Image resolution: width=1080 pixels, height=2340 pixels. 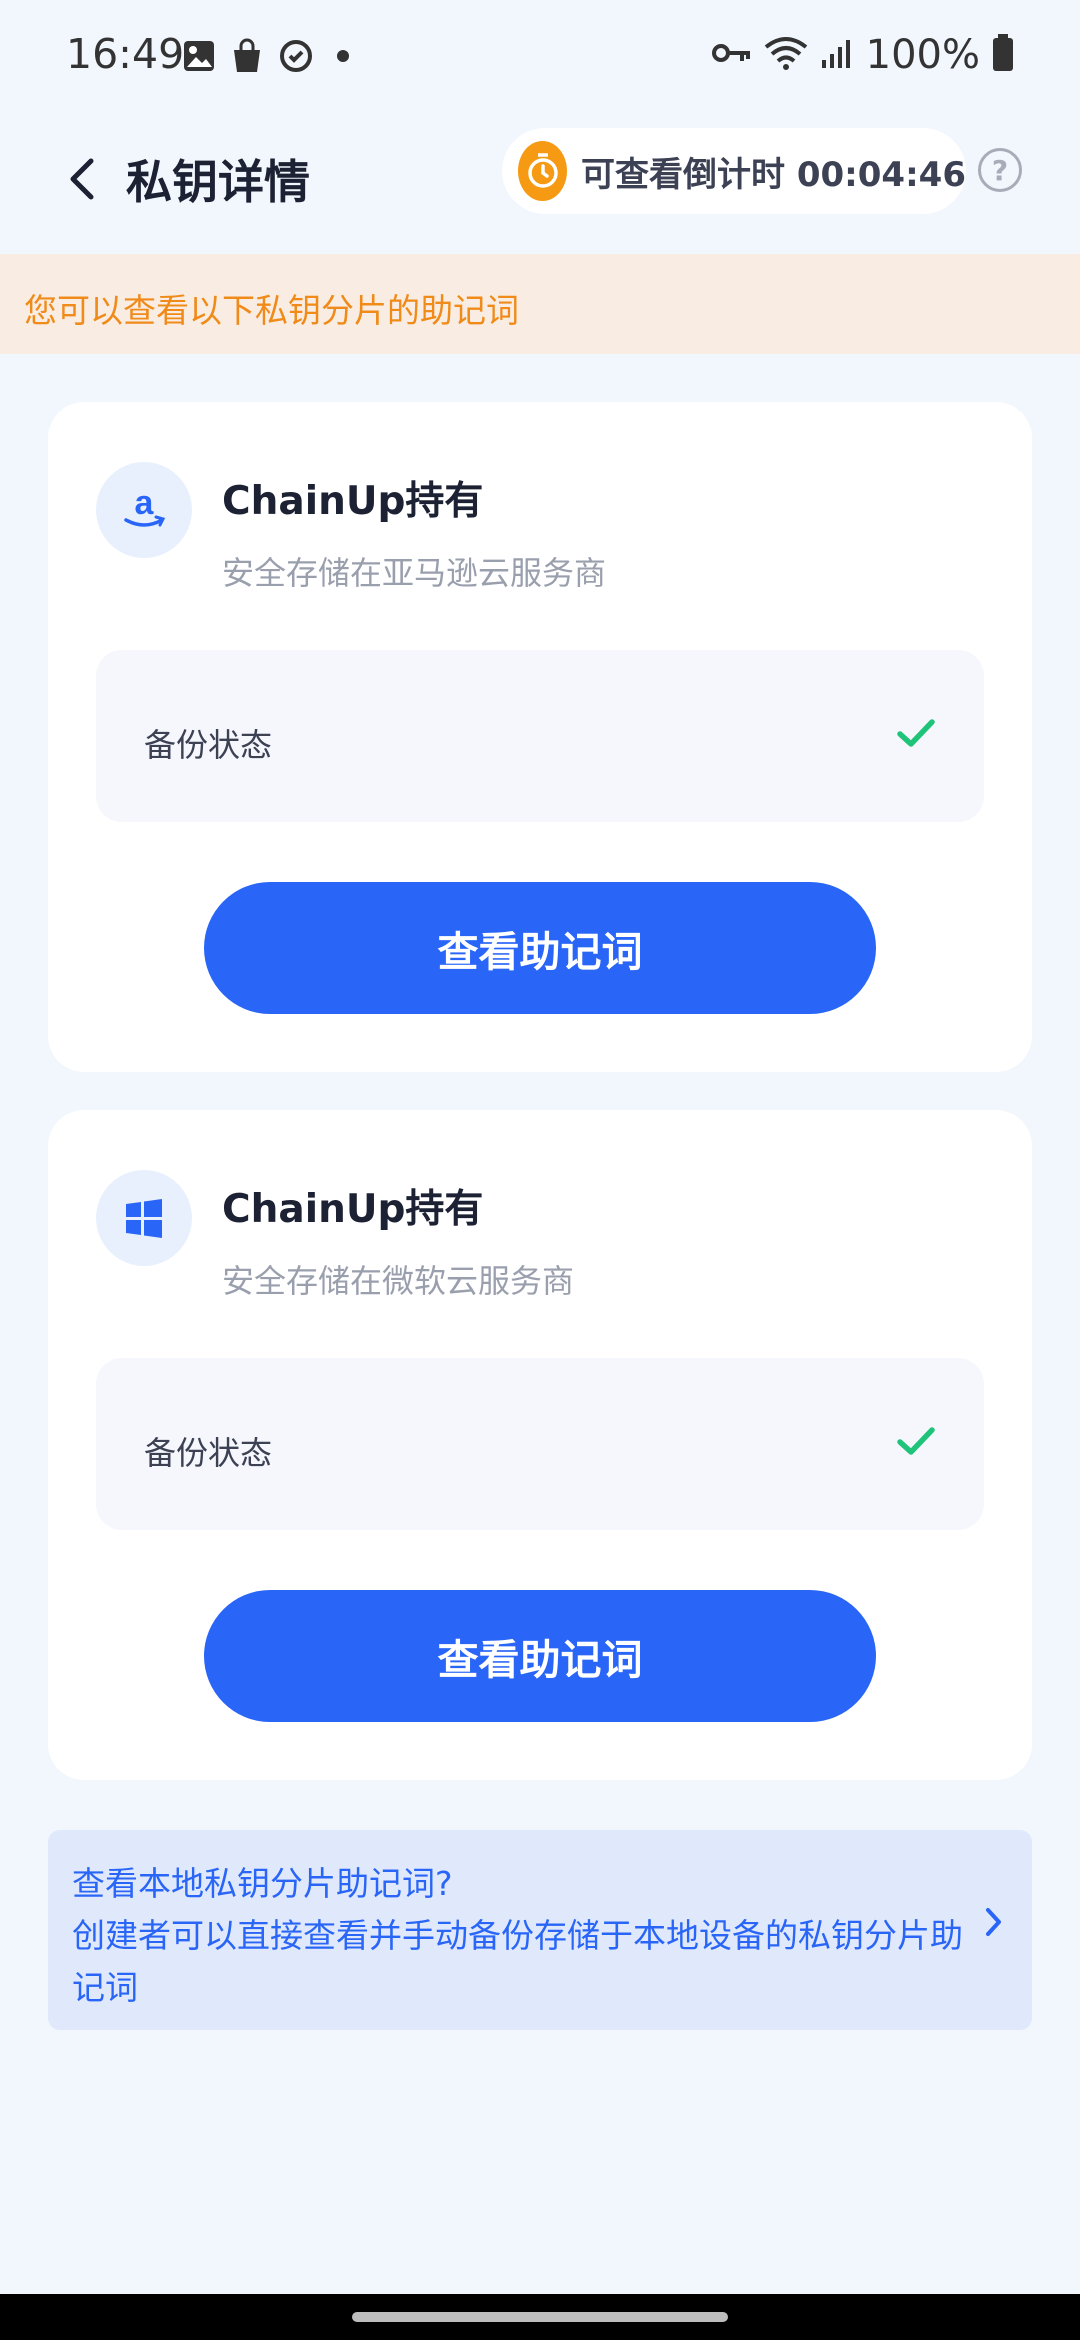 I want to click on dot-icon, so click(x=343, y=56).